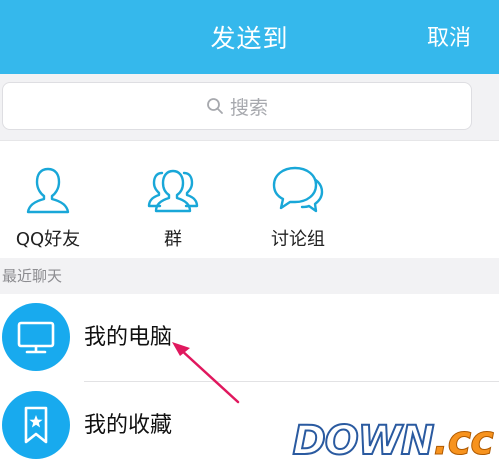 The height and width of the screenshot is (472, 499). I want to click on bookmark-star-icon, so click(36, 425).